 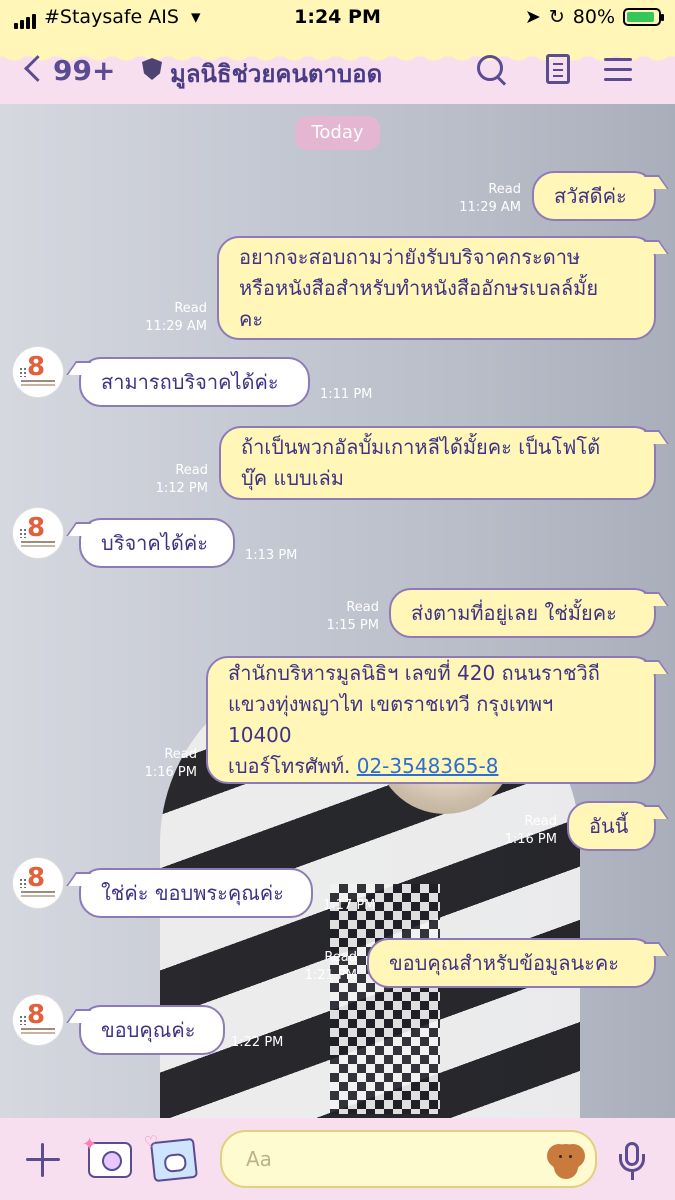 What do you see at coordinates (408, 1159) in the screenshot?
I see `message-input: Aa` at bounding box center [408, 1159].